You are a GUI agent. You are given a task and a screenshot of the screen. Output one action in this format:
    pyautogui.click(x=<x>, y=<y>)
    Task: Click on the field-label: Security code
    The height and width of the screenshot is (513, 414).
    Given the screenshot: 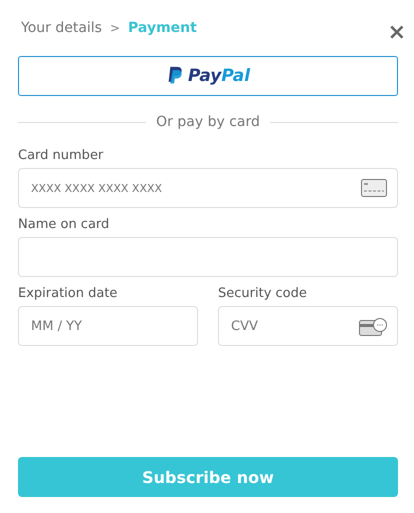 What is the action you would take?
    pyautogui.click(x=263, y=293)
    